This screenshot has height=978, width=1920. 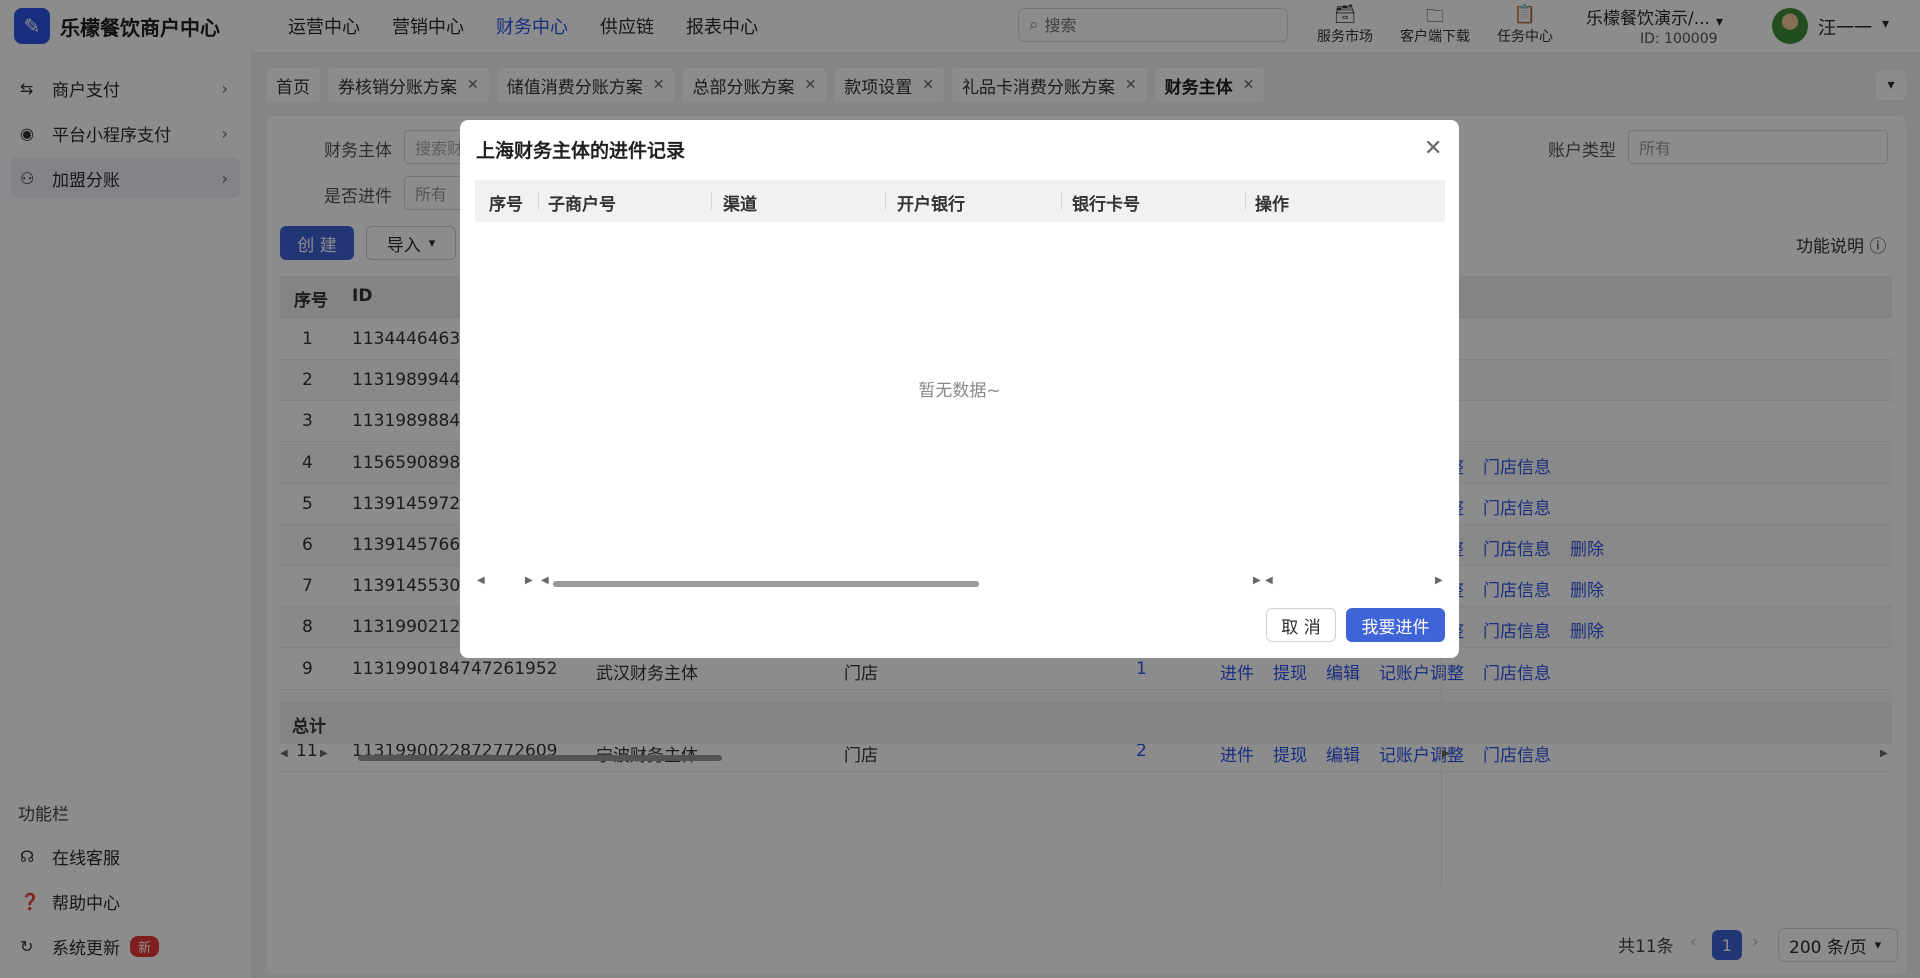 I want to click on modal-horizontal-scrollbar: ◀ ▶ ◀ ▶ ◀ ▶, so click(x=960, y=582).